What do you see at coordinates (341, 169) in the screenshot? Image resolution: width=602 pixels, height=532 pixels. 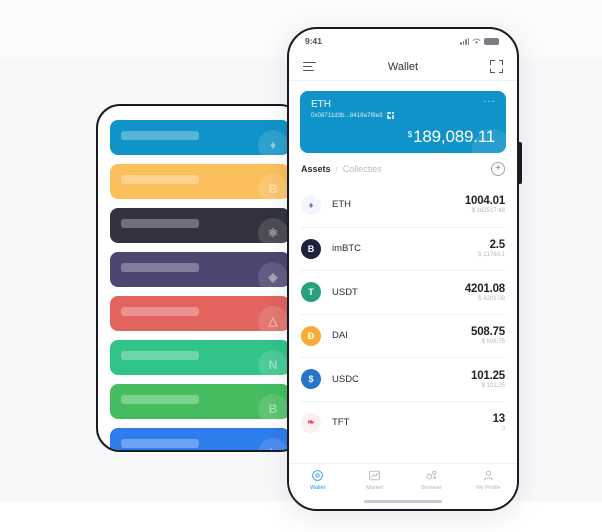 I see `assets-tabs: Assets / Collecties` at bounding box center [341, 169].